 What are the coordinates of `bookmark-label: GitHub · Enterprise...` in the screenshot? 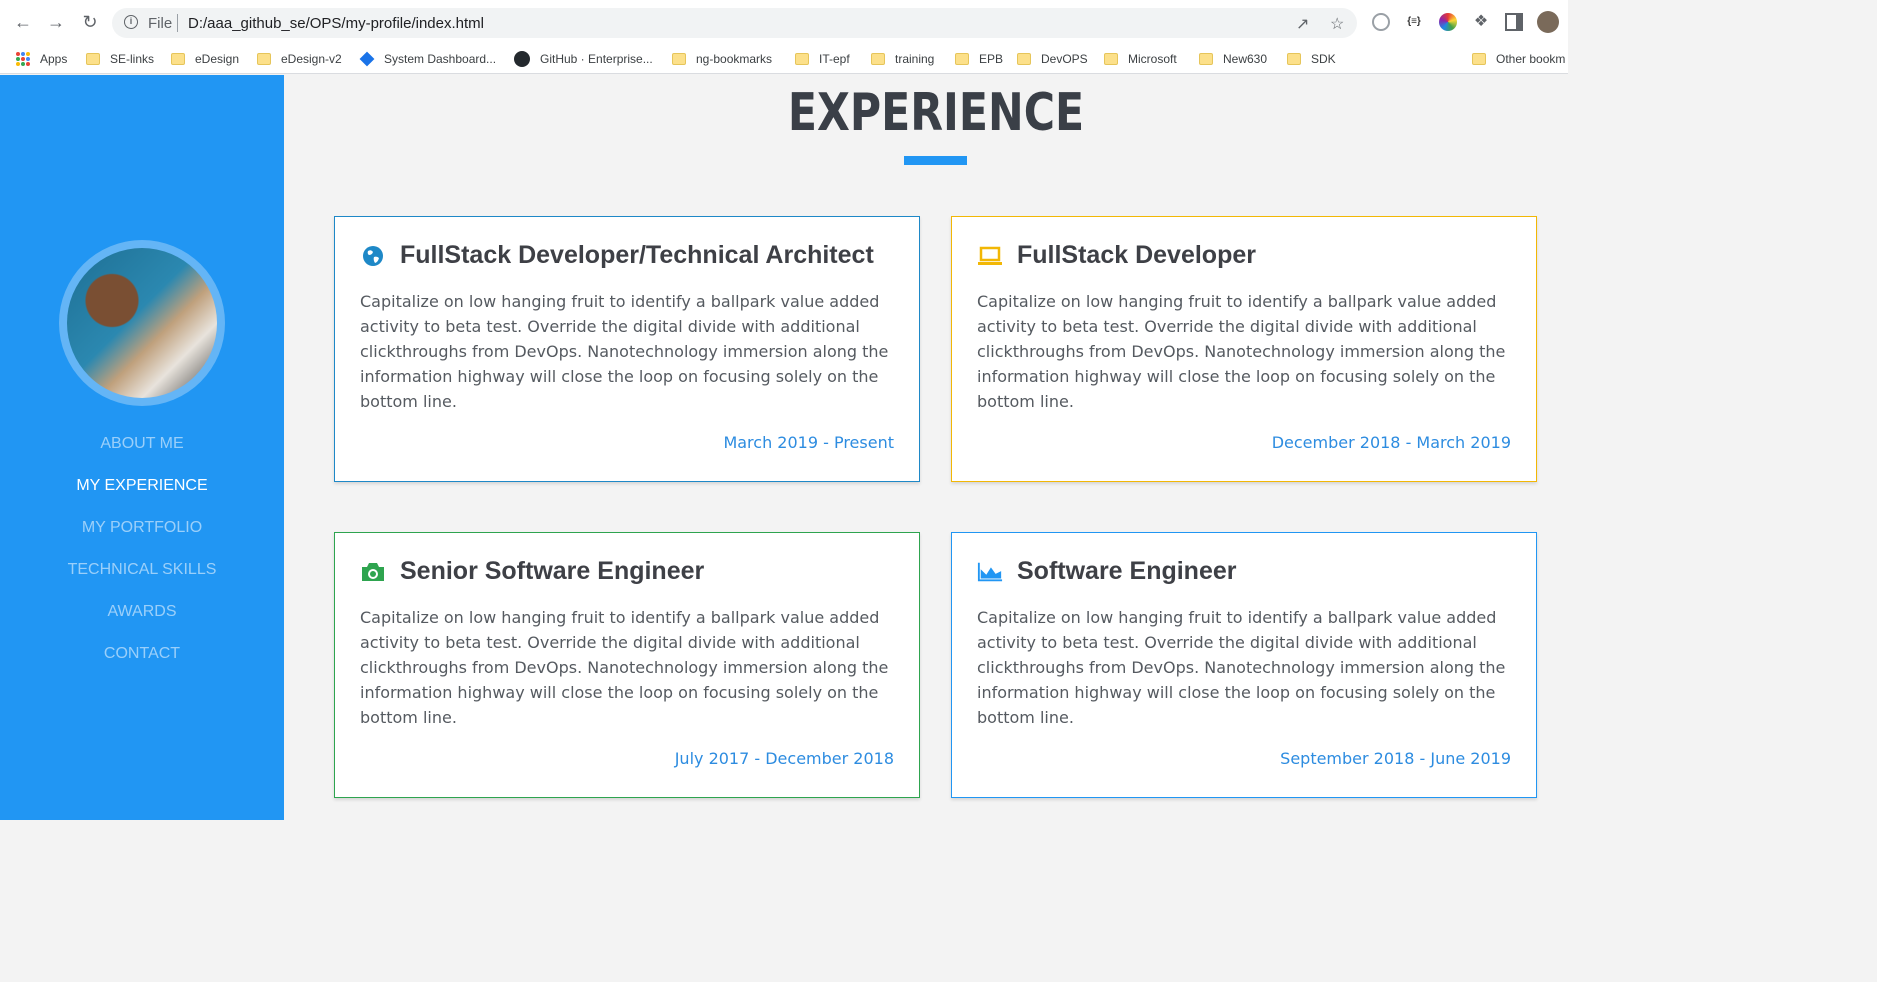 It's located at (596, 59).